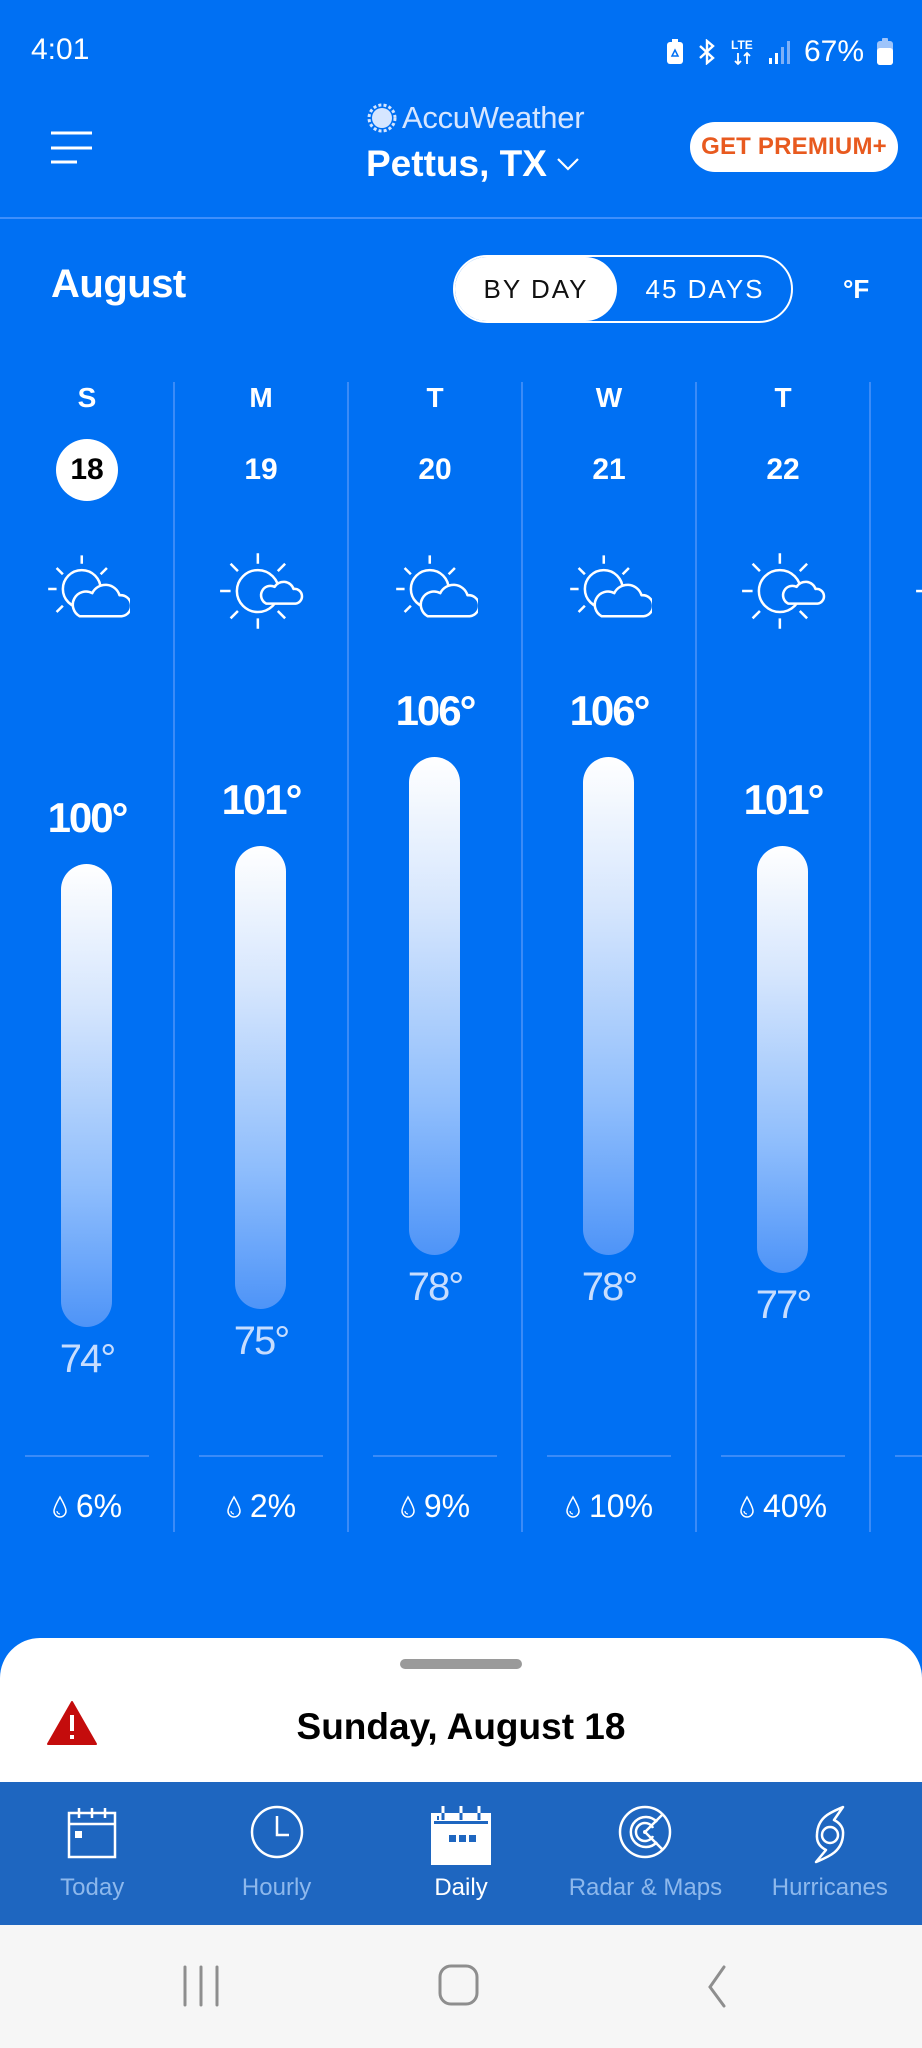  What do you see at coordinates (609, 470) in the screenshot?
I see `day-date: 21` at bounding box center [609, 470].